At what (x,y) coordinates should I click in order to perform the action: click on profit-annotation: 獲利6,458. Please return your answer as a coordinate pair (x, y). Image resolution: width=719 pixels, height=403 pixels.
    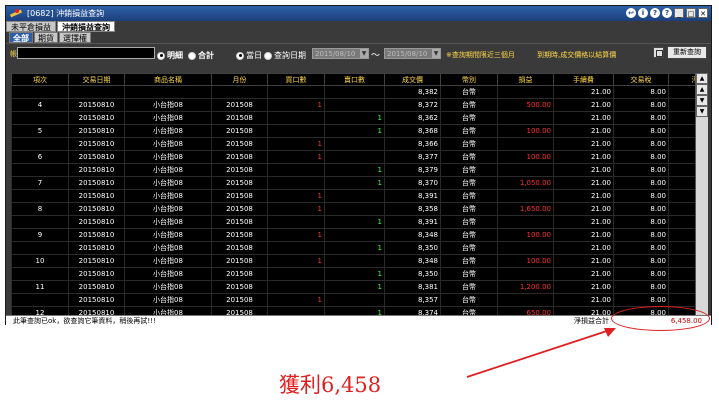
    Looking at the image, I should click on (330, 385).